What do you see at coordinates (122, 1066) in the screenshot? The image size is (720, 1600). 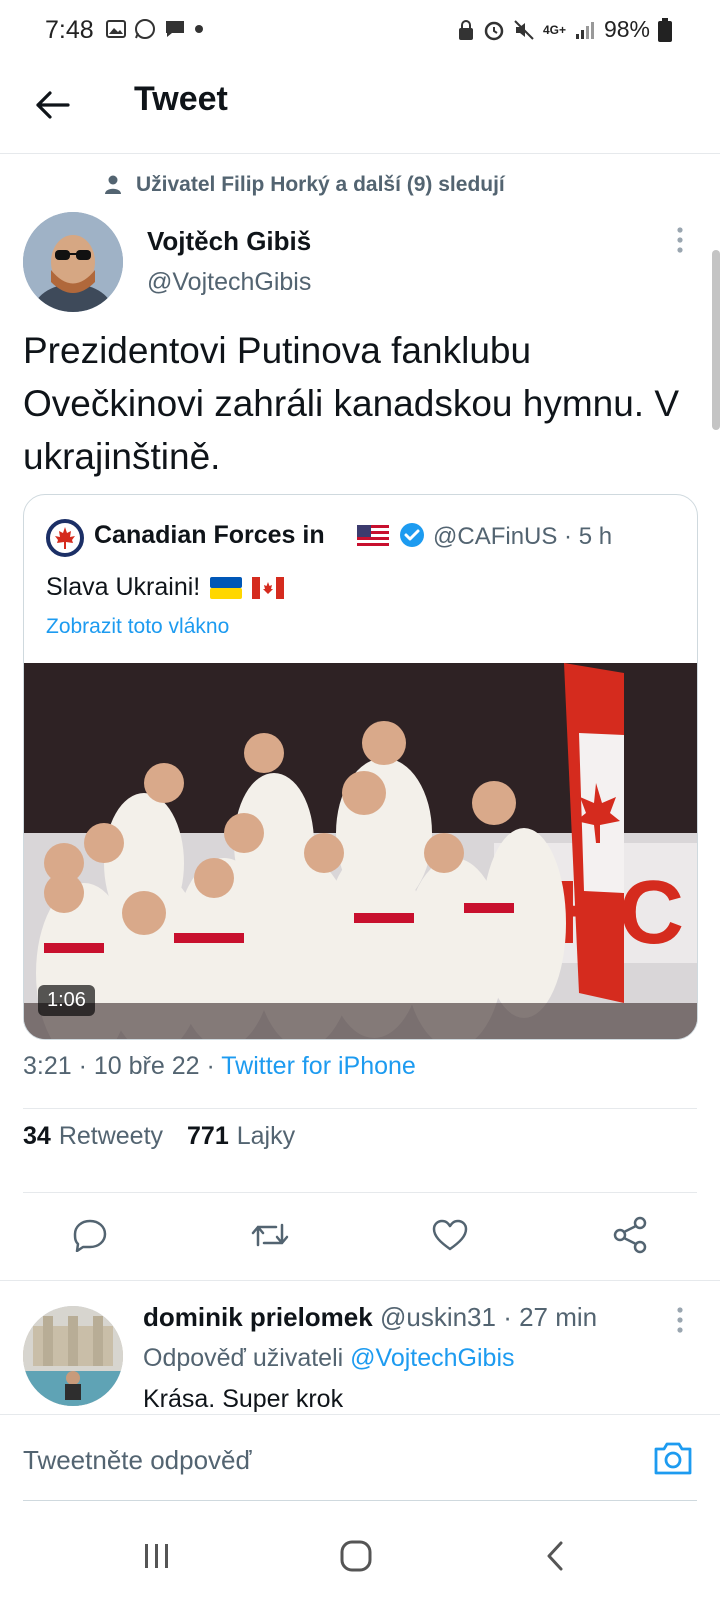 I see `tweet-timestamp: 3:21 · 10 bře 22 ·` at bounding box center [122, 1066].